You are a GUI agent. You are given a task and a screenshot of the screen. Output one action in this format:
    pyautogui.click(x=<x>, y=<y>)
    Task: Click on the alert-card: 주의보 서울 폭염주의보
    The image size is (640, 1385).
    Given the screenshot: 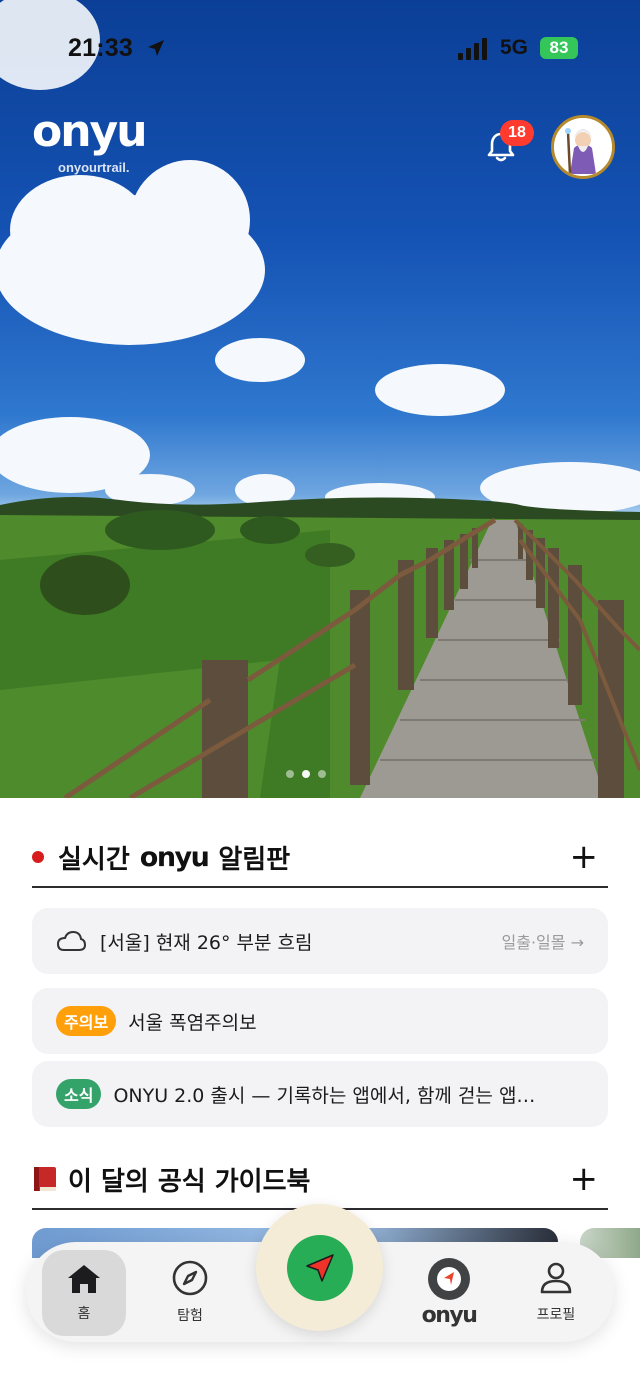 What is the action you would take?
    pyautogui.click(x=320, y=1021)
    